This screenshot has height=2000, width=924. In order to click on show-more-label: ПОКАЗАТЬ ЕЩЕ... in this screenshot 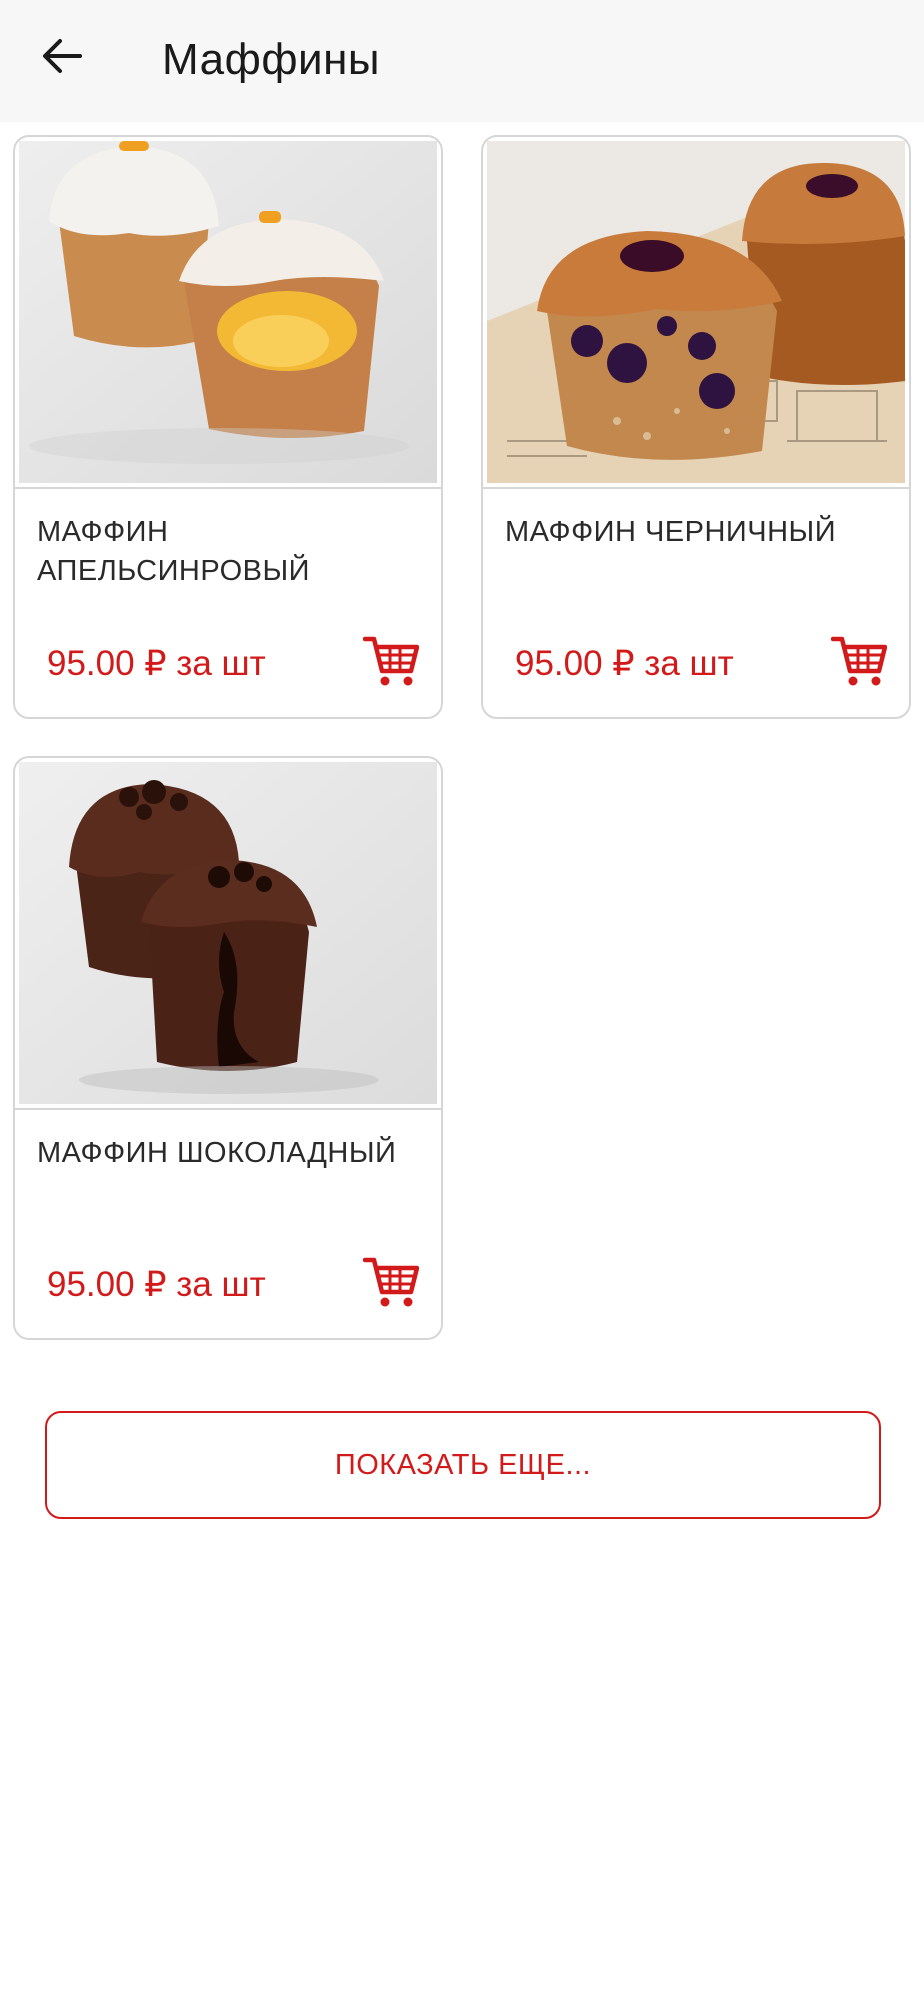, I will do `click(463, 1464)`.